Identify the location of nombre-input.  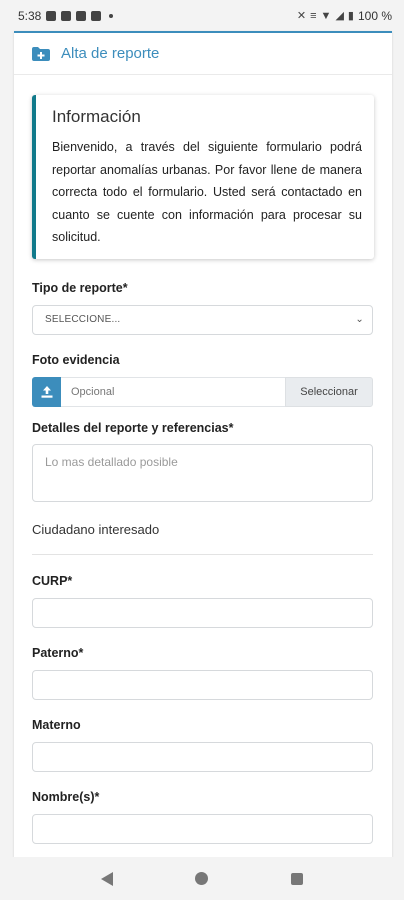
(202, 828).